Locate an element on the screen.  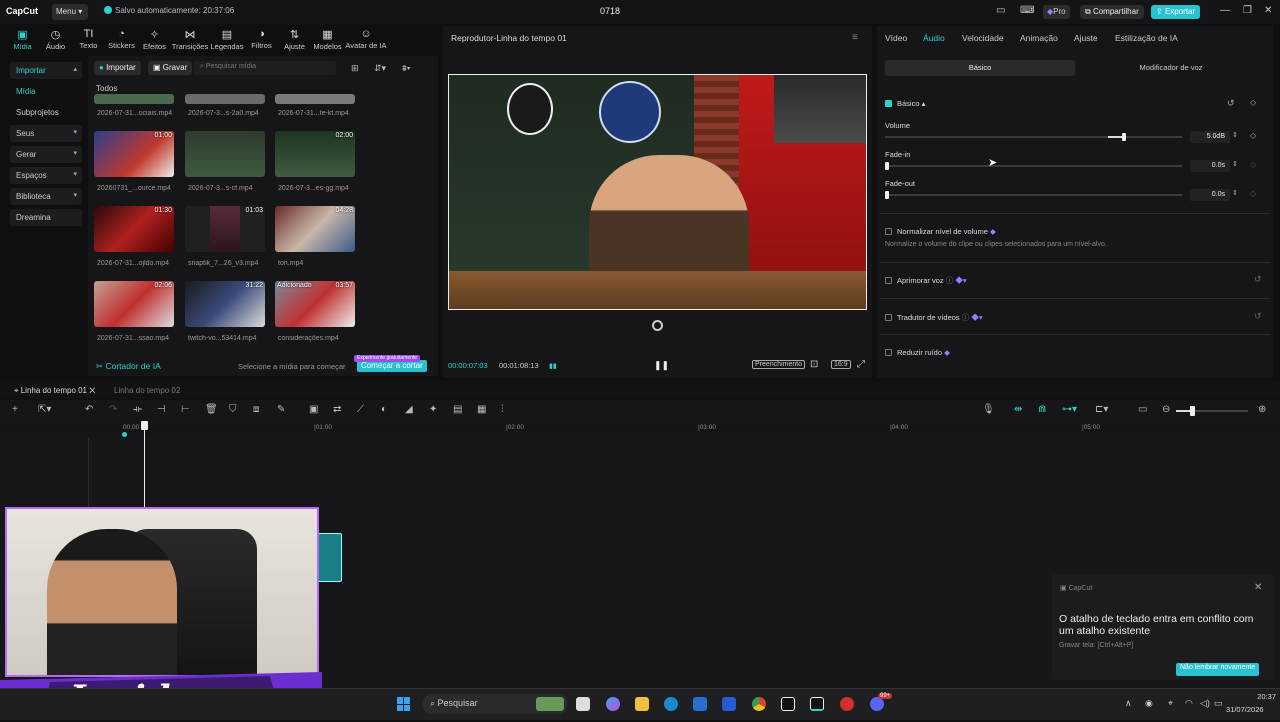
media-thumb: 02:00 is located at coordinates (315, 154).